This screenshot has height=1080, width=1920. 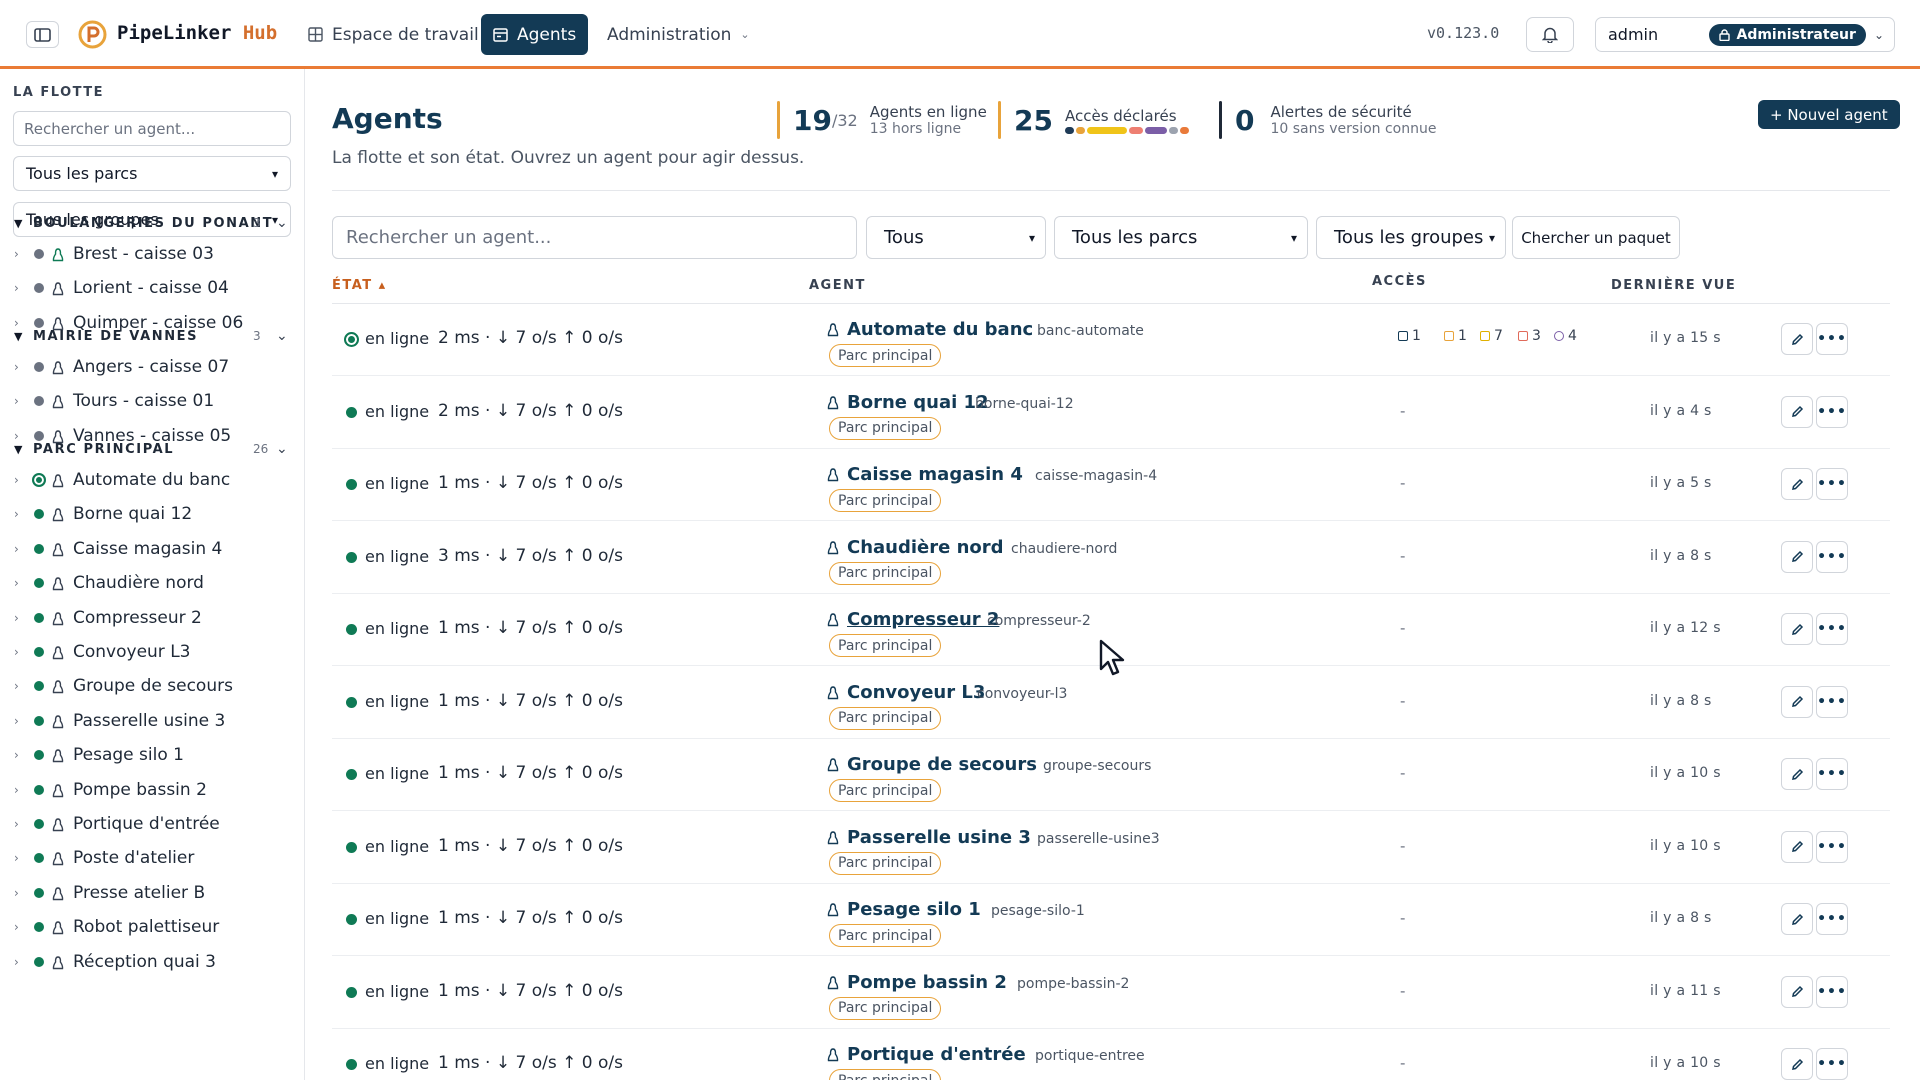 What do you see at coordinates (956, 237) in the screenshot?
I see `state-filter-select: Tous ▾` at bounding box center [956, 237].